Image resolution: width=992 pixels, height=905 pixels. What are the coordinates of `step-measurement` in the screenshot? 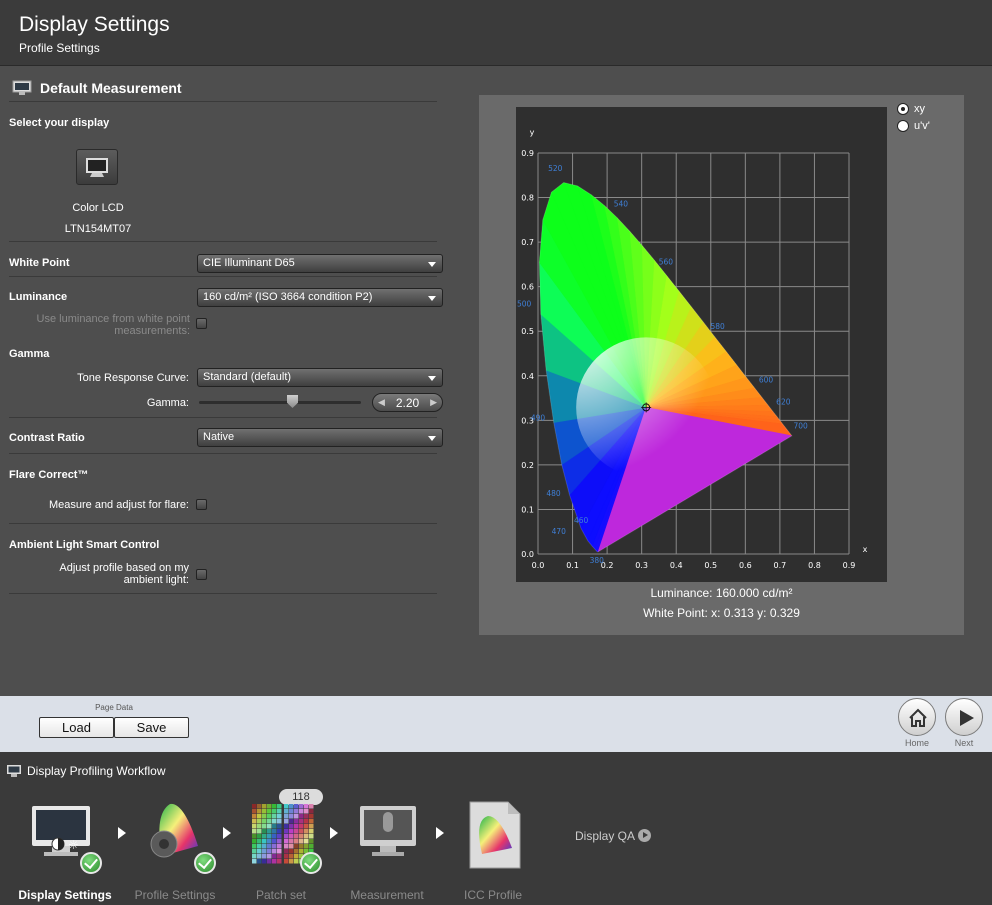 It's located at (391, 835).